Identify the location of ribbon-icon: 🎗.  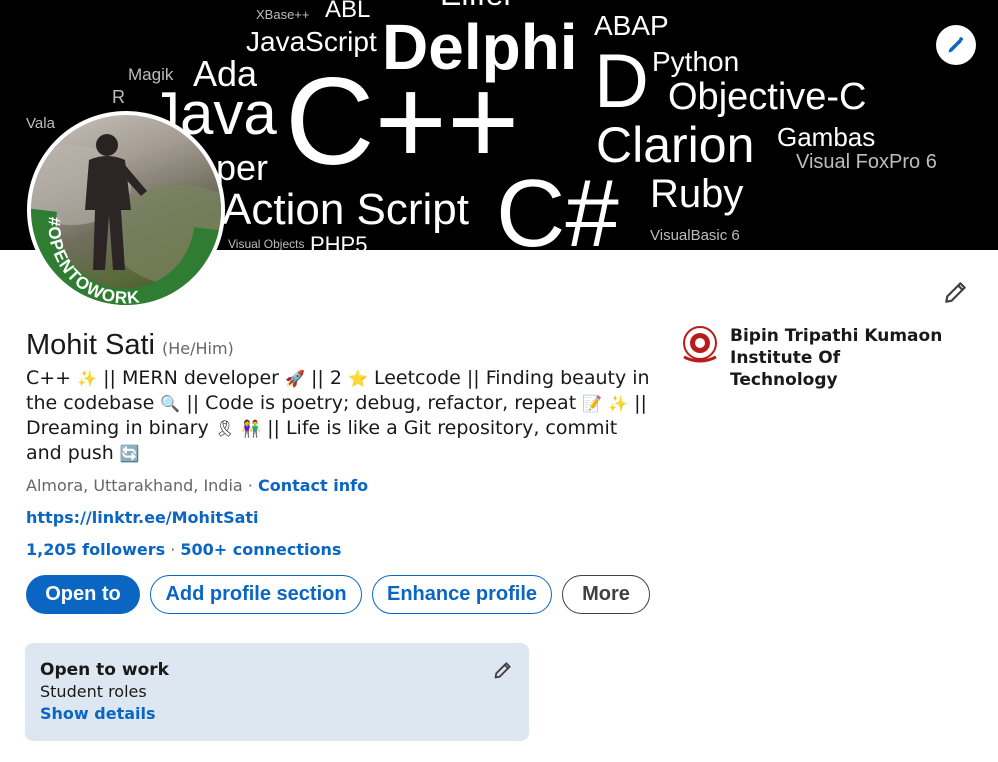
(225, 428).